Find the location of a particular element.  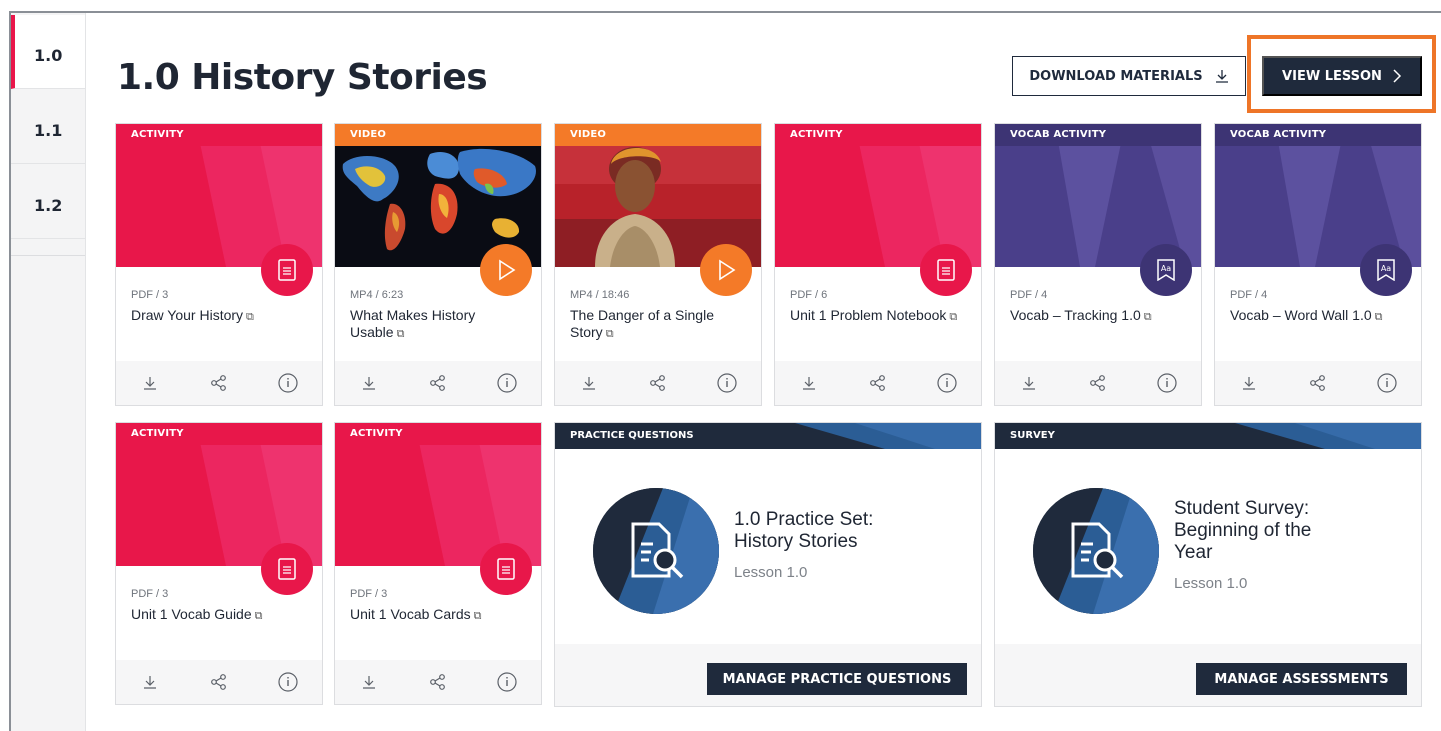

card-meta: PDF / 4 is located at coordinates (1249, 295).